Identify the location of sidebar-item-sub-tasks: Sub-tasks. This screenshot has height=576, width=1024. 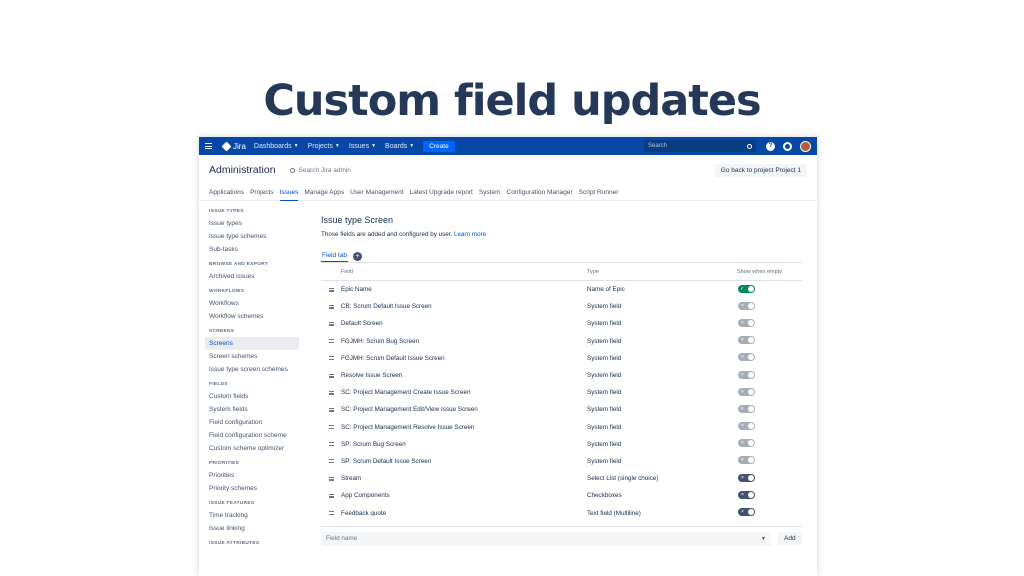
(252, 249).